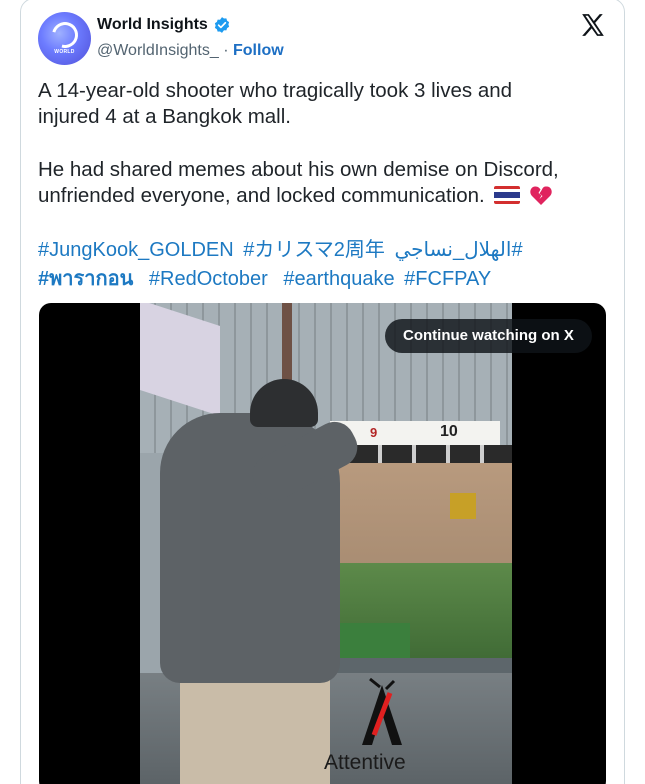 This screenshot has height=784, width=645. I want to click on avatar-logo-text: WORLD, so click(64, 52).